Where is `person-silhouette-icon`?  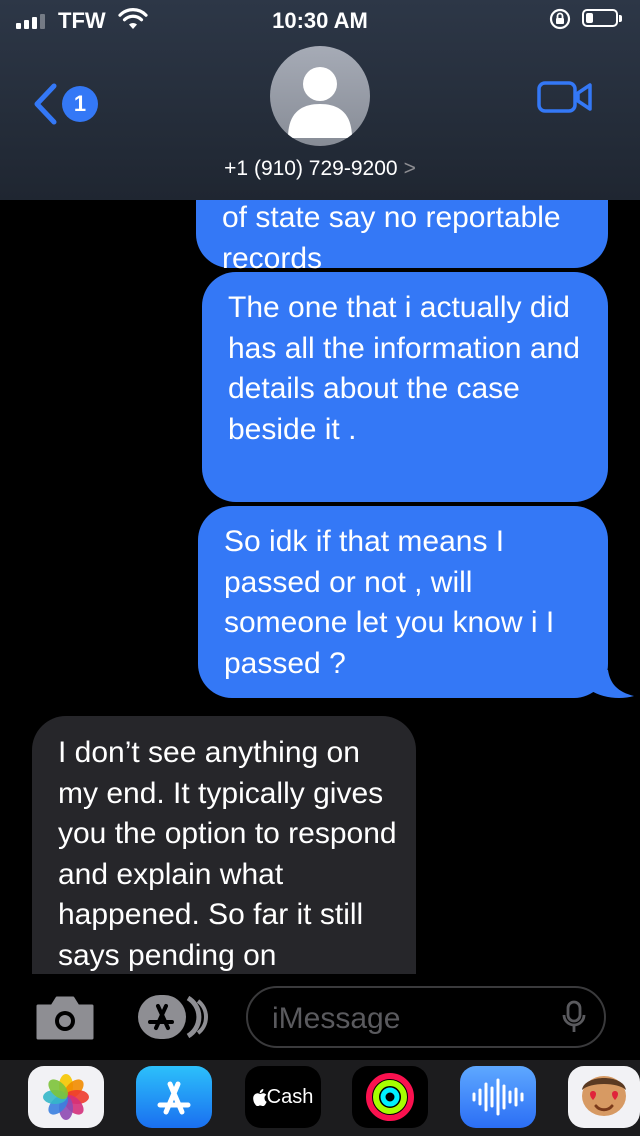 person-silhouette-icon is located at coordinates (320, 102).